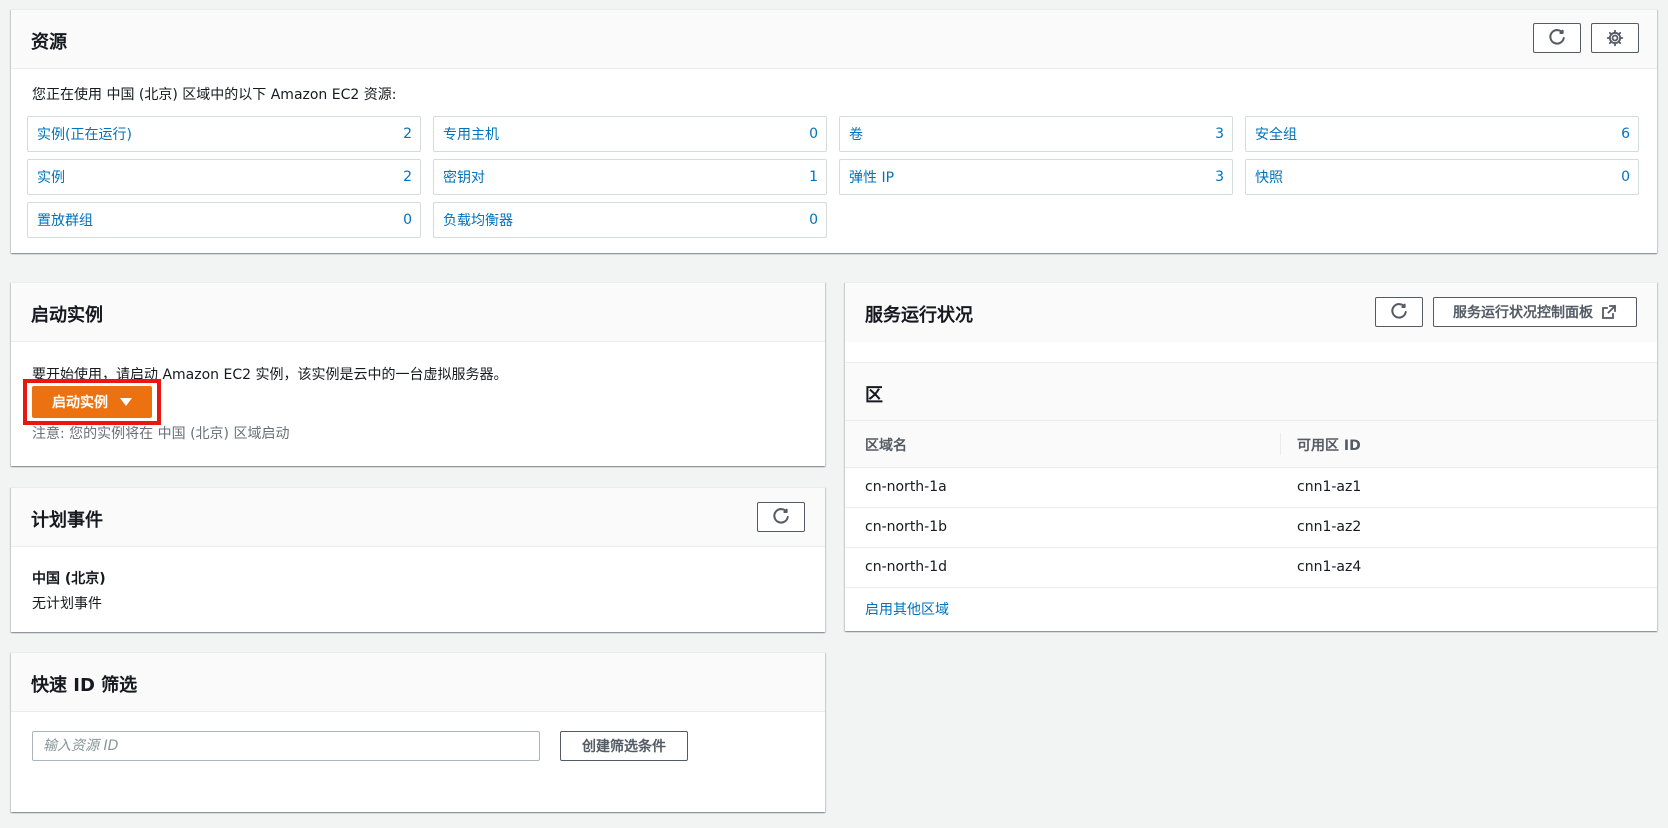  Describe the element at coordinates (906, 567) in the screenshot. I see `zone-name: cn-north-1d` at that location.